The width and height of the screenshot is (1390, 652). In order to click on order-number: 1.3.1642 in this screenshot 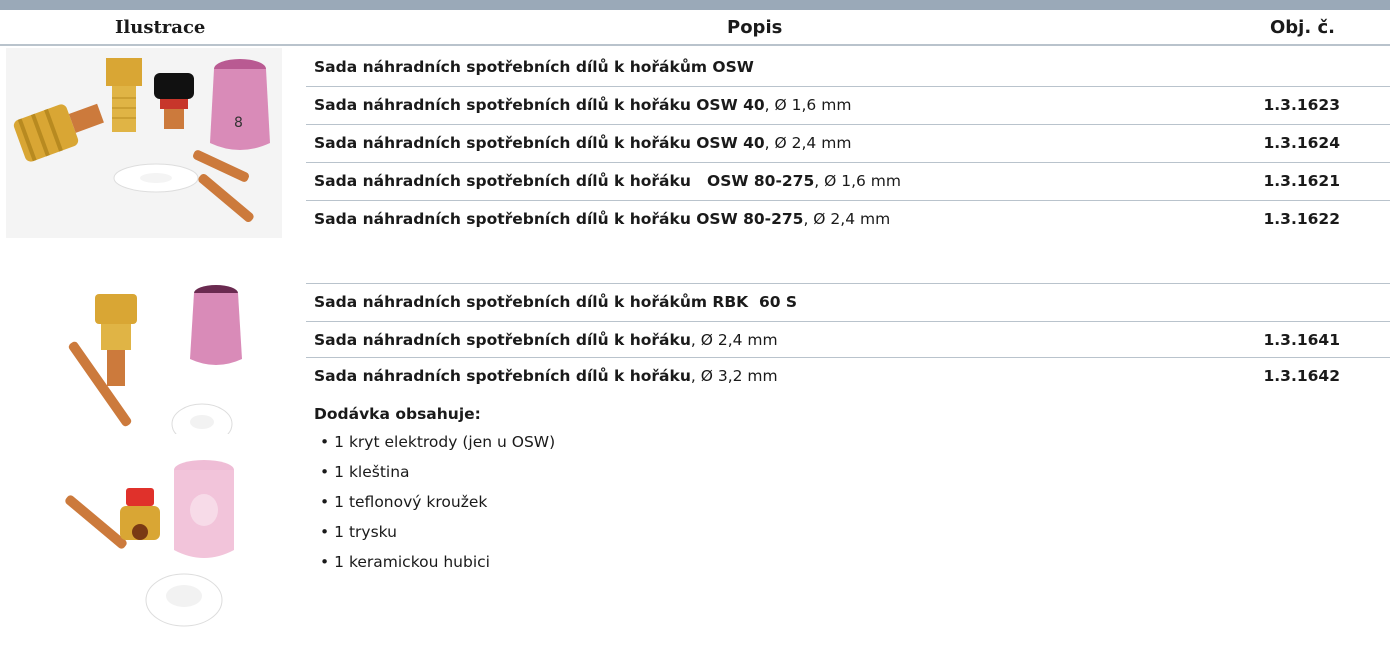, I will do `click(1302, 376)`.